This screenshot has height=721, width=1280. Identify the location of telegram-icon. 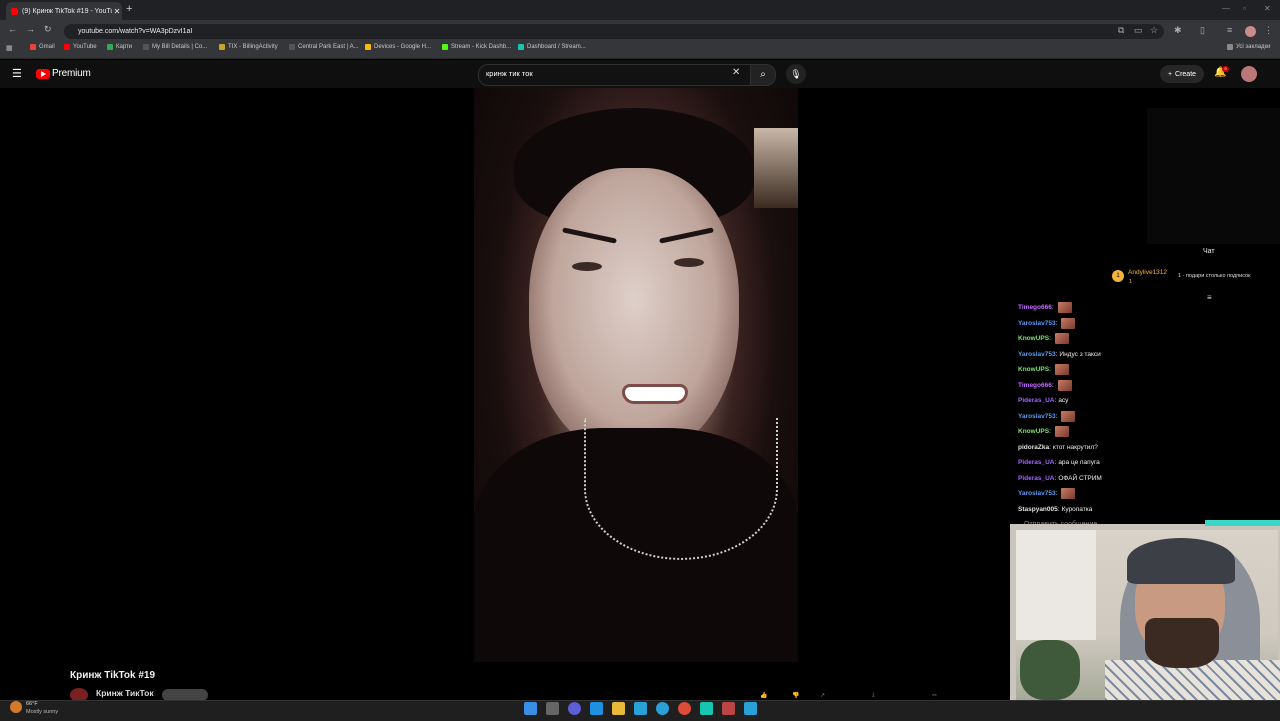
(640, 708).